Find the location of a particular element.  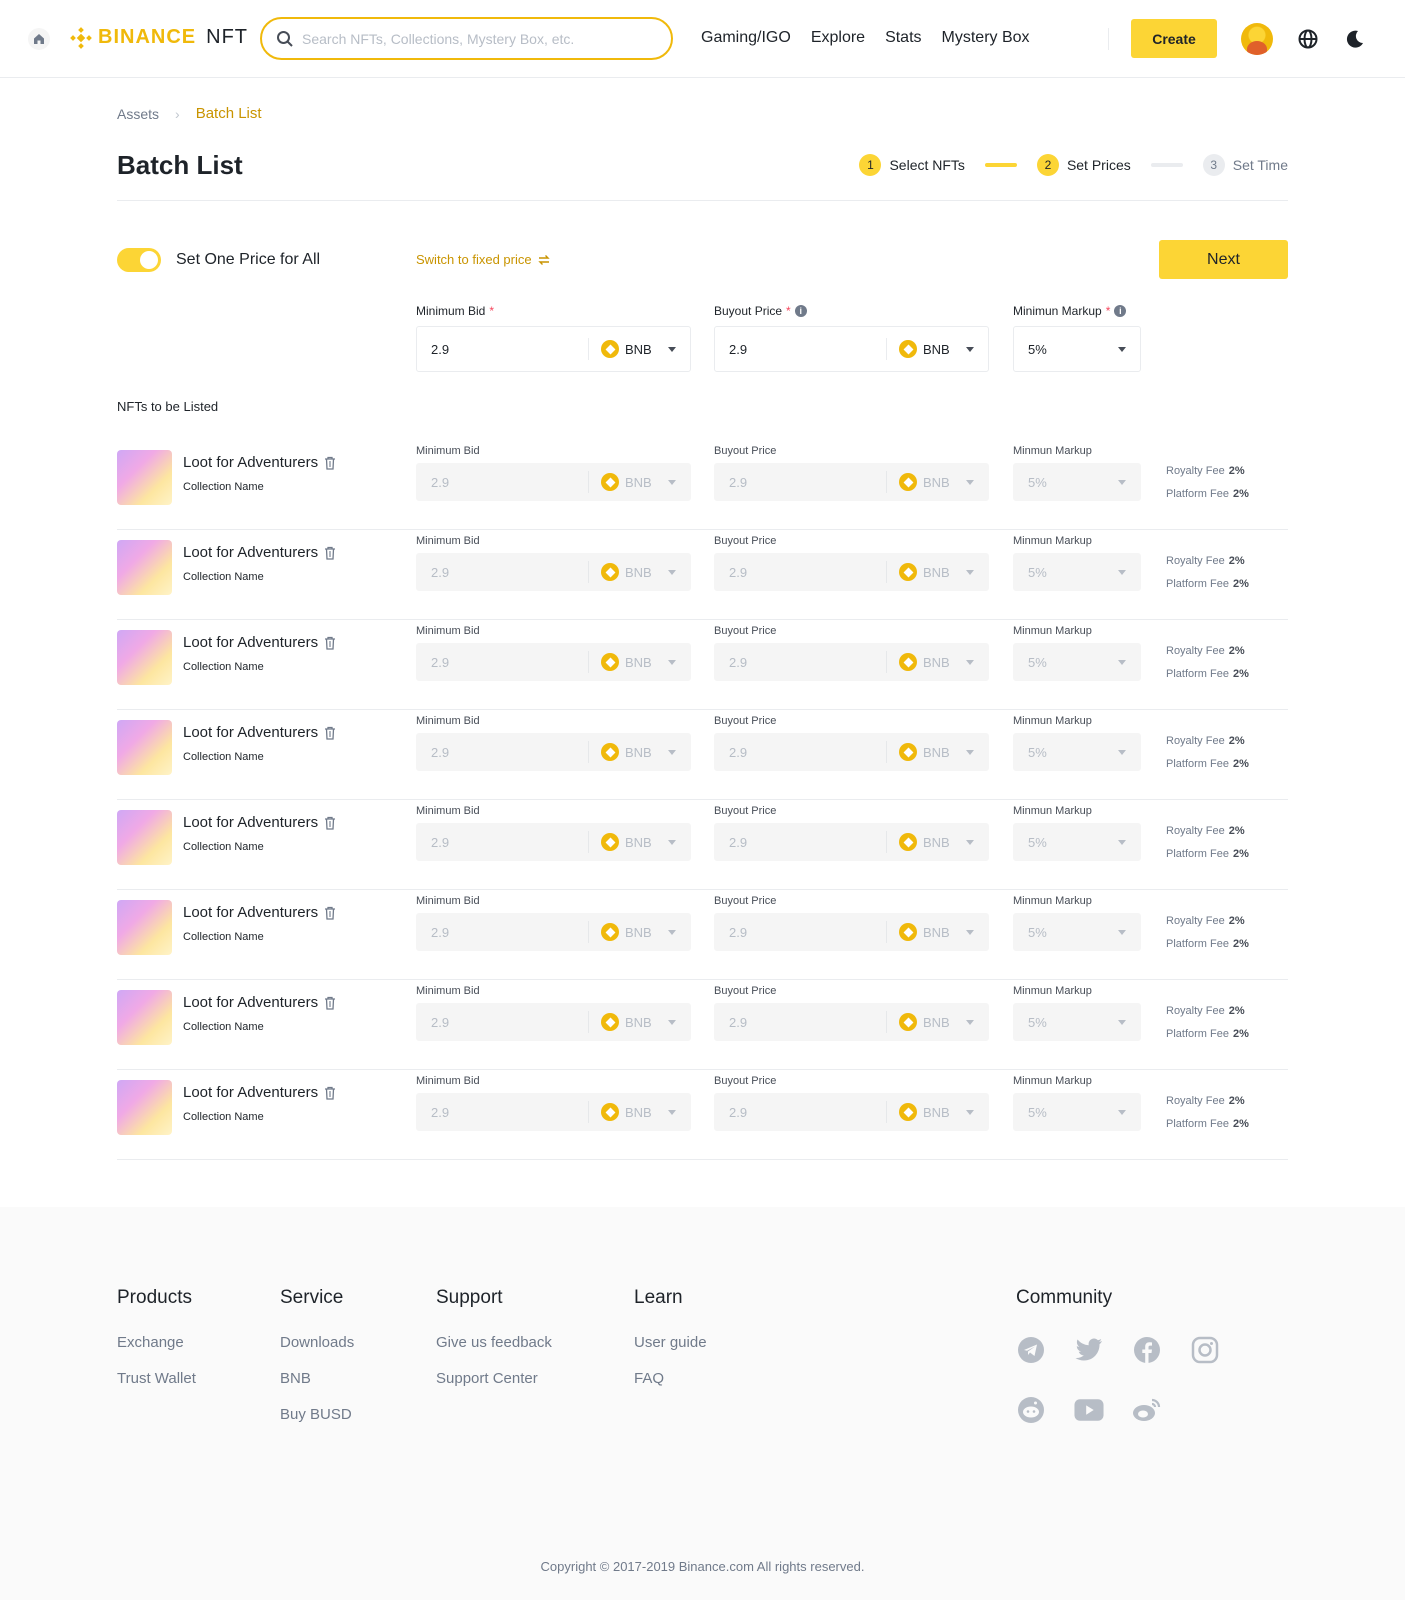

footer-link-downloads: Downloads is located at coordinates (317, 1342).